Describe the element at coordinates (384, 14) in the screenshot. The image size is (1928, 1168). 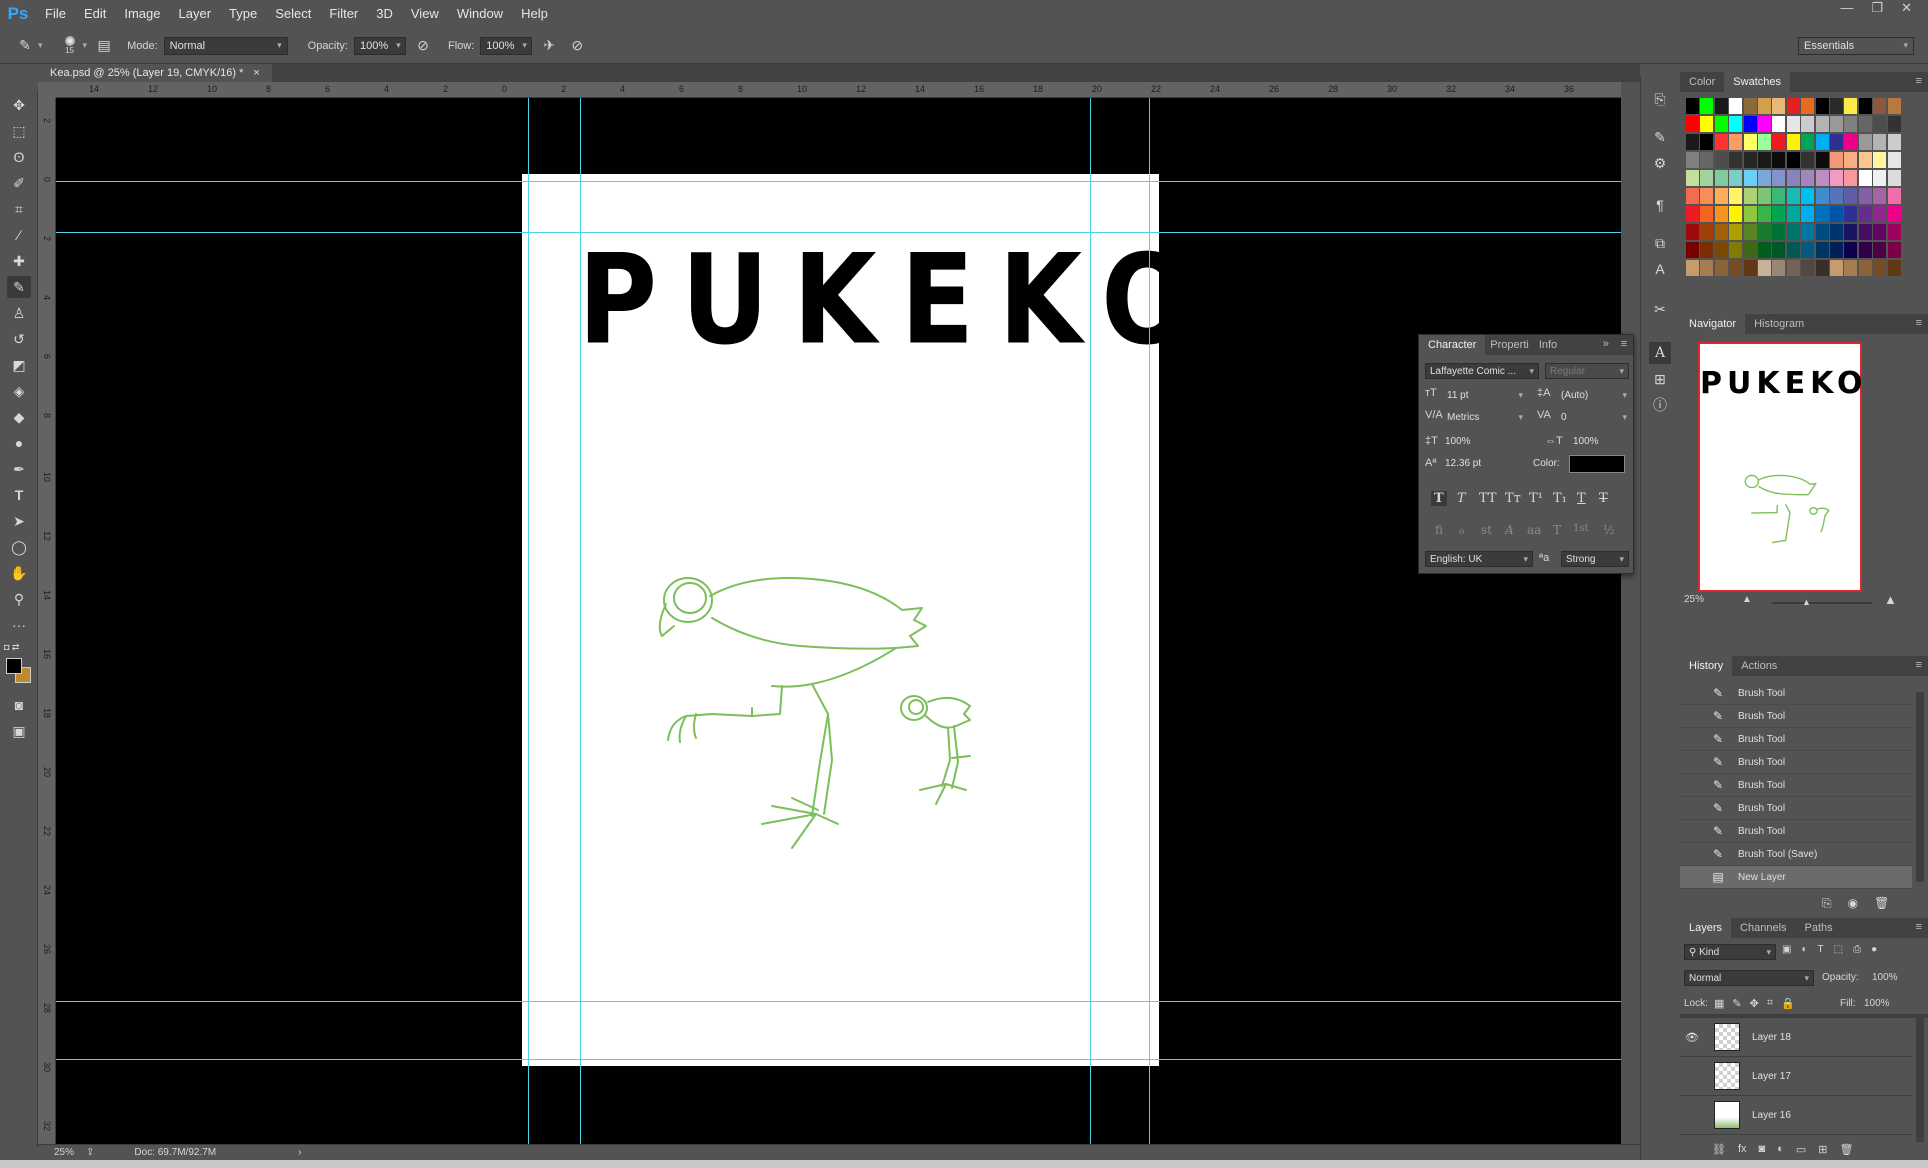
I see `menu-3d: 3D` at that location.